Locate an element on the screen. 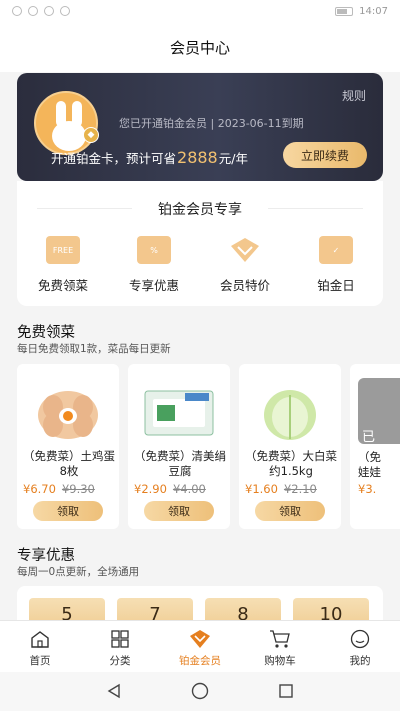 The height and width of the screenshot is (711, 400). home-circle-icon is located at coordinates (200, 691).